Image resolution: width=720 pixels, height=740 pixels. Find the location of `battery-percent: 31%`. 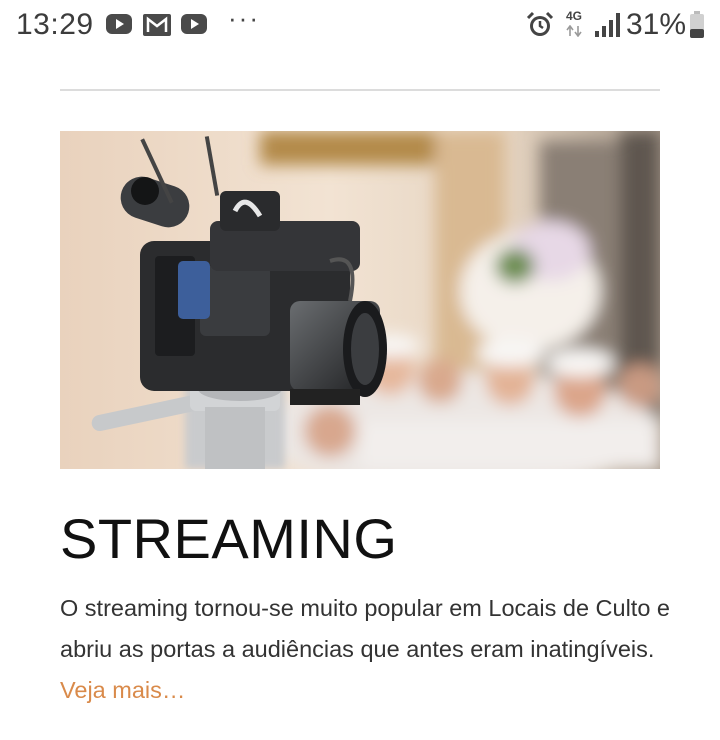

battery-percent: 31% is located at coordinates (656, 24).